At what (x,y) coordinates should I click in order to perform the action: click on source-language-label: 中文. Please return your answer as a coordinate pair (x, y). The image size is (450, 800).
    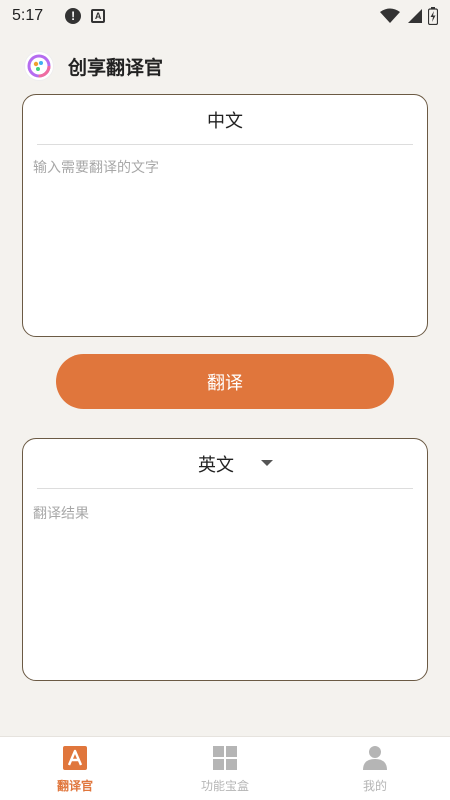
    Looking at the image, I should click on (225, 121).